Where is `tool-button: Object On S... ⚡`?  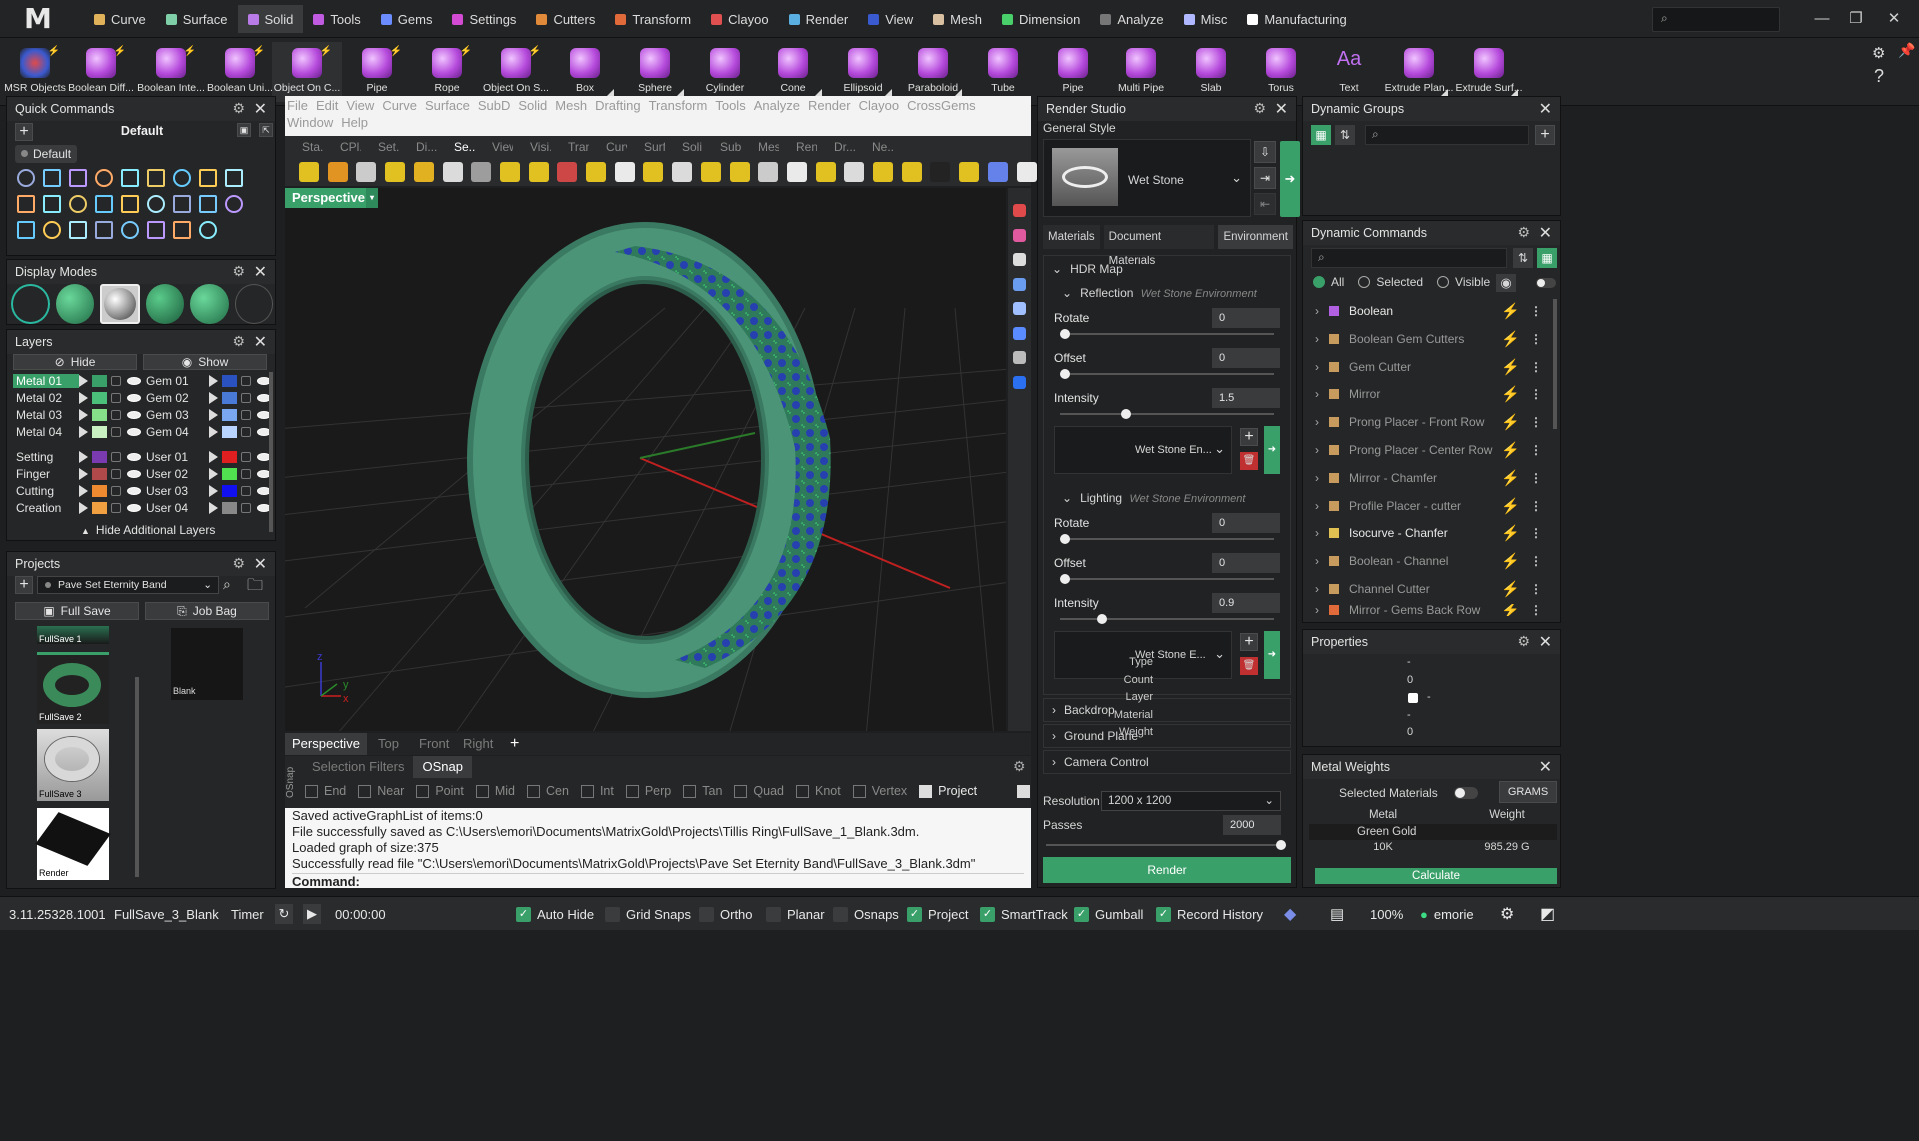 tool-button: Object On S... ⚡ is located at coordinates (516, 72).